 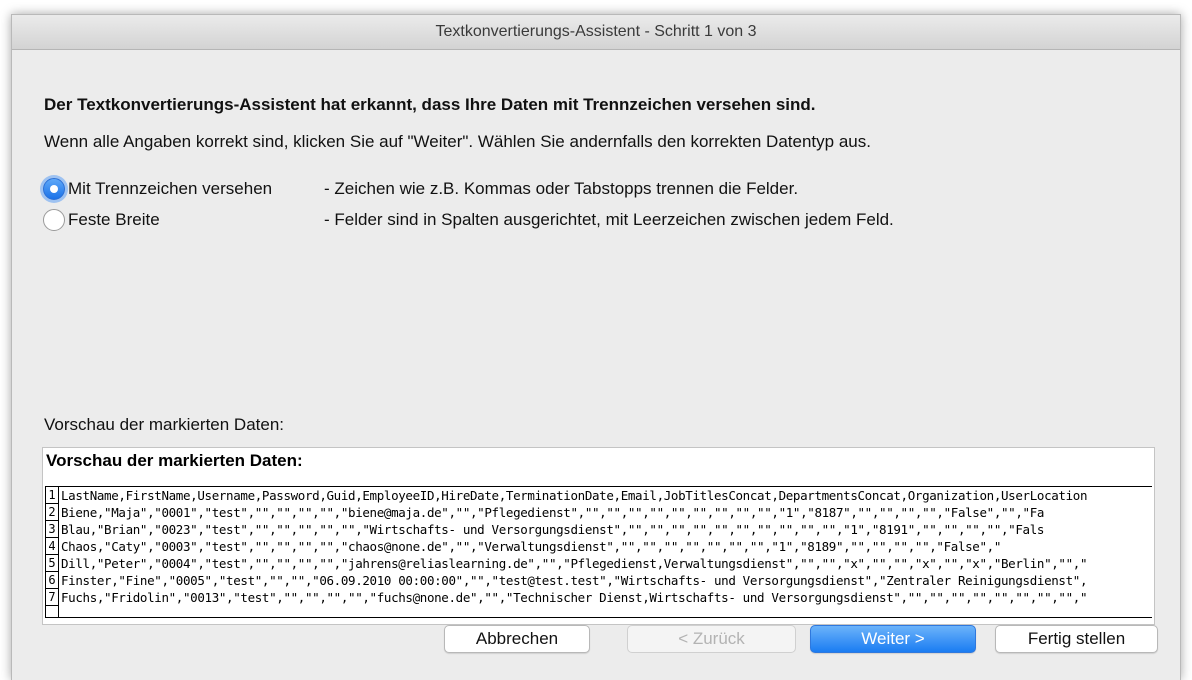 What do you see at coordinates (893, 639) in the screenshot?
I see `next-button: Weiter >` at bounding box center [893, 639].